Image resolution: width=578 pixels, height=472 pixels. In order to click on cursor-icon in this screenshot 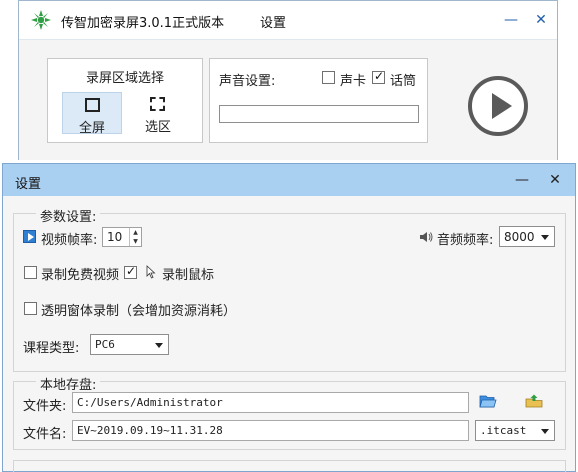, I will do `click(151, 272)`.